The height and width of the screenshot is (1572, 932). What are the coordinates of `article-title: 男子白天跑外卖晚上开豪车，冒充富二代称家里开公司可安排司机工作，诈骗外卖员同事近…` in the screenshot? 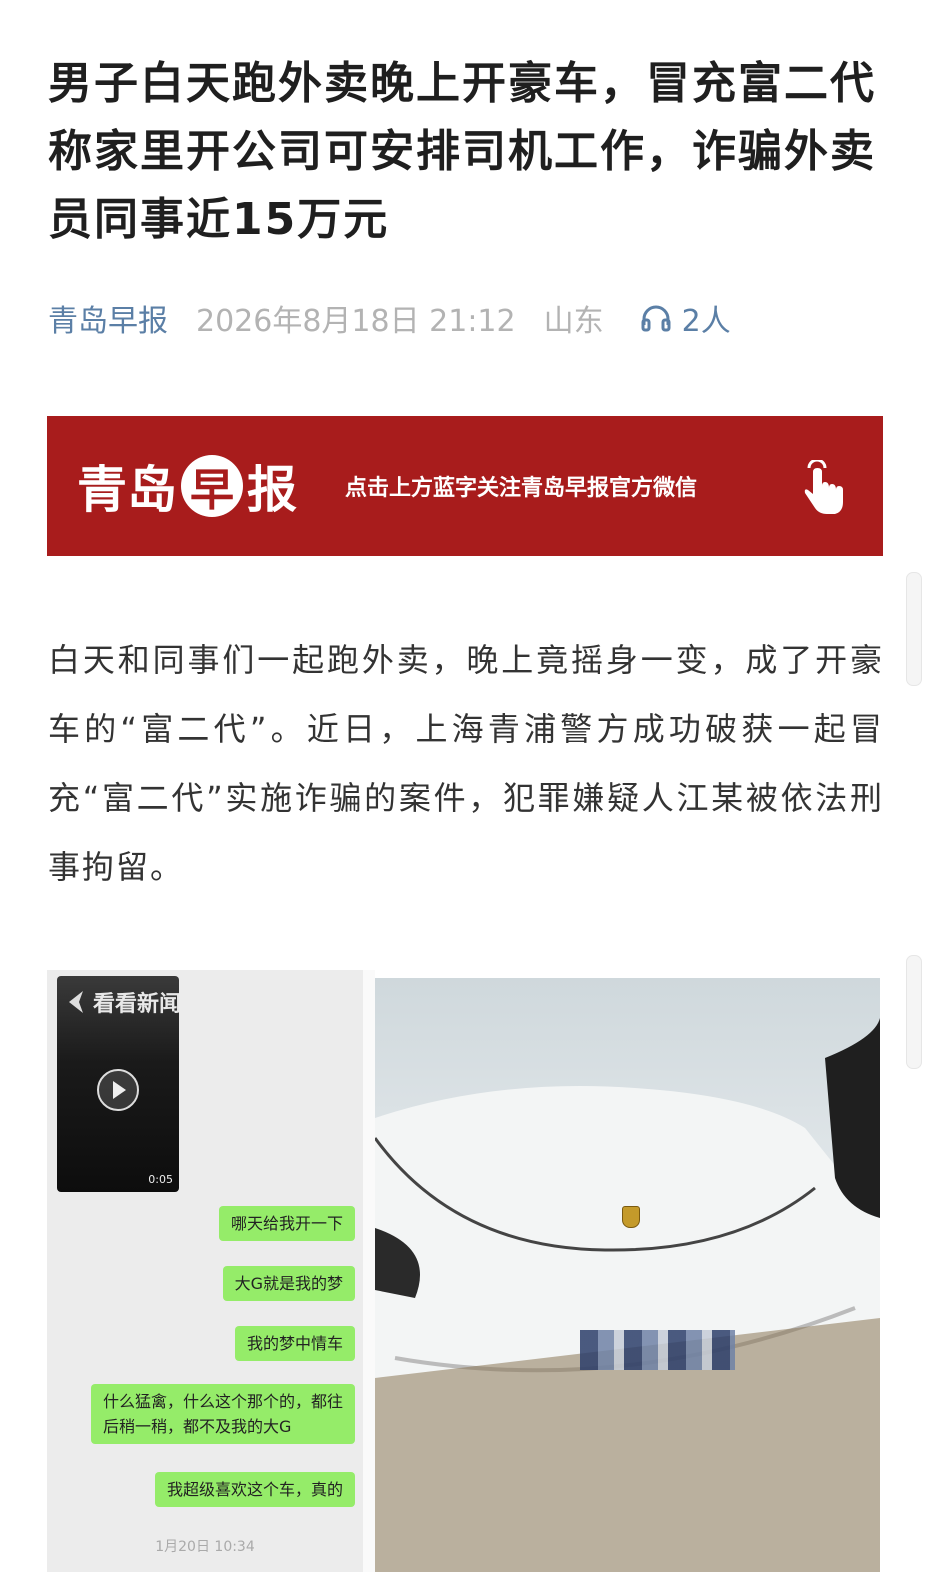 It's located at (462, 151).